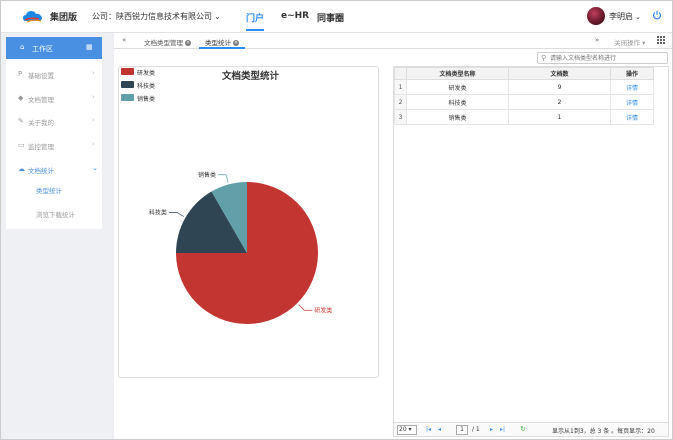 Image resolution: width=673 pixels, height=440 pixels. What do you see at coordinates (559, 102) in the screenshot?
I see `doc-count-cell: 2` at bounding box center [559, 102].